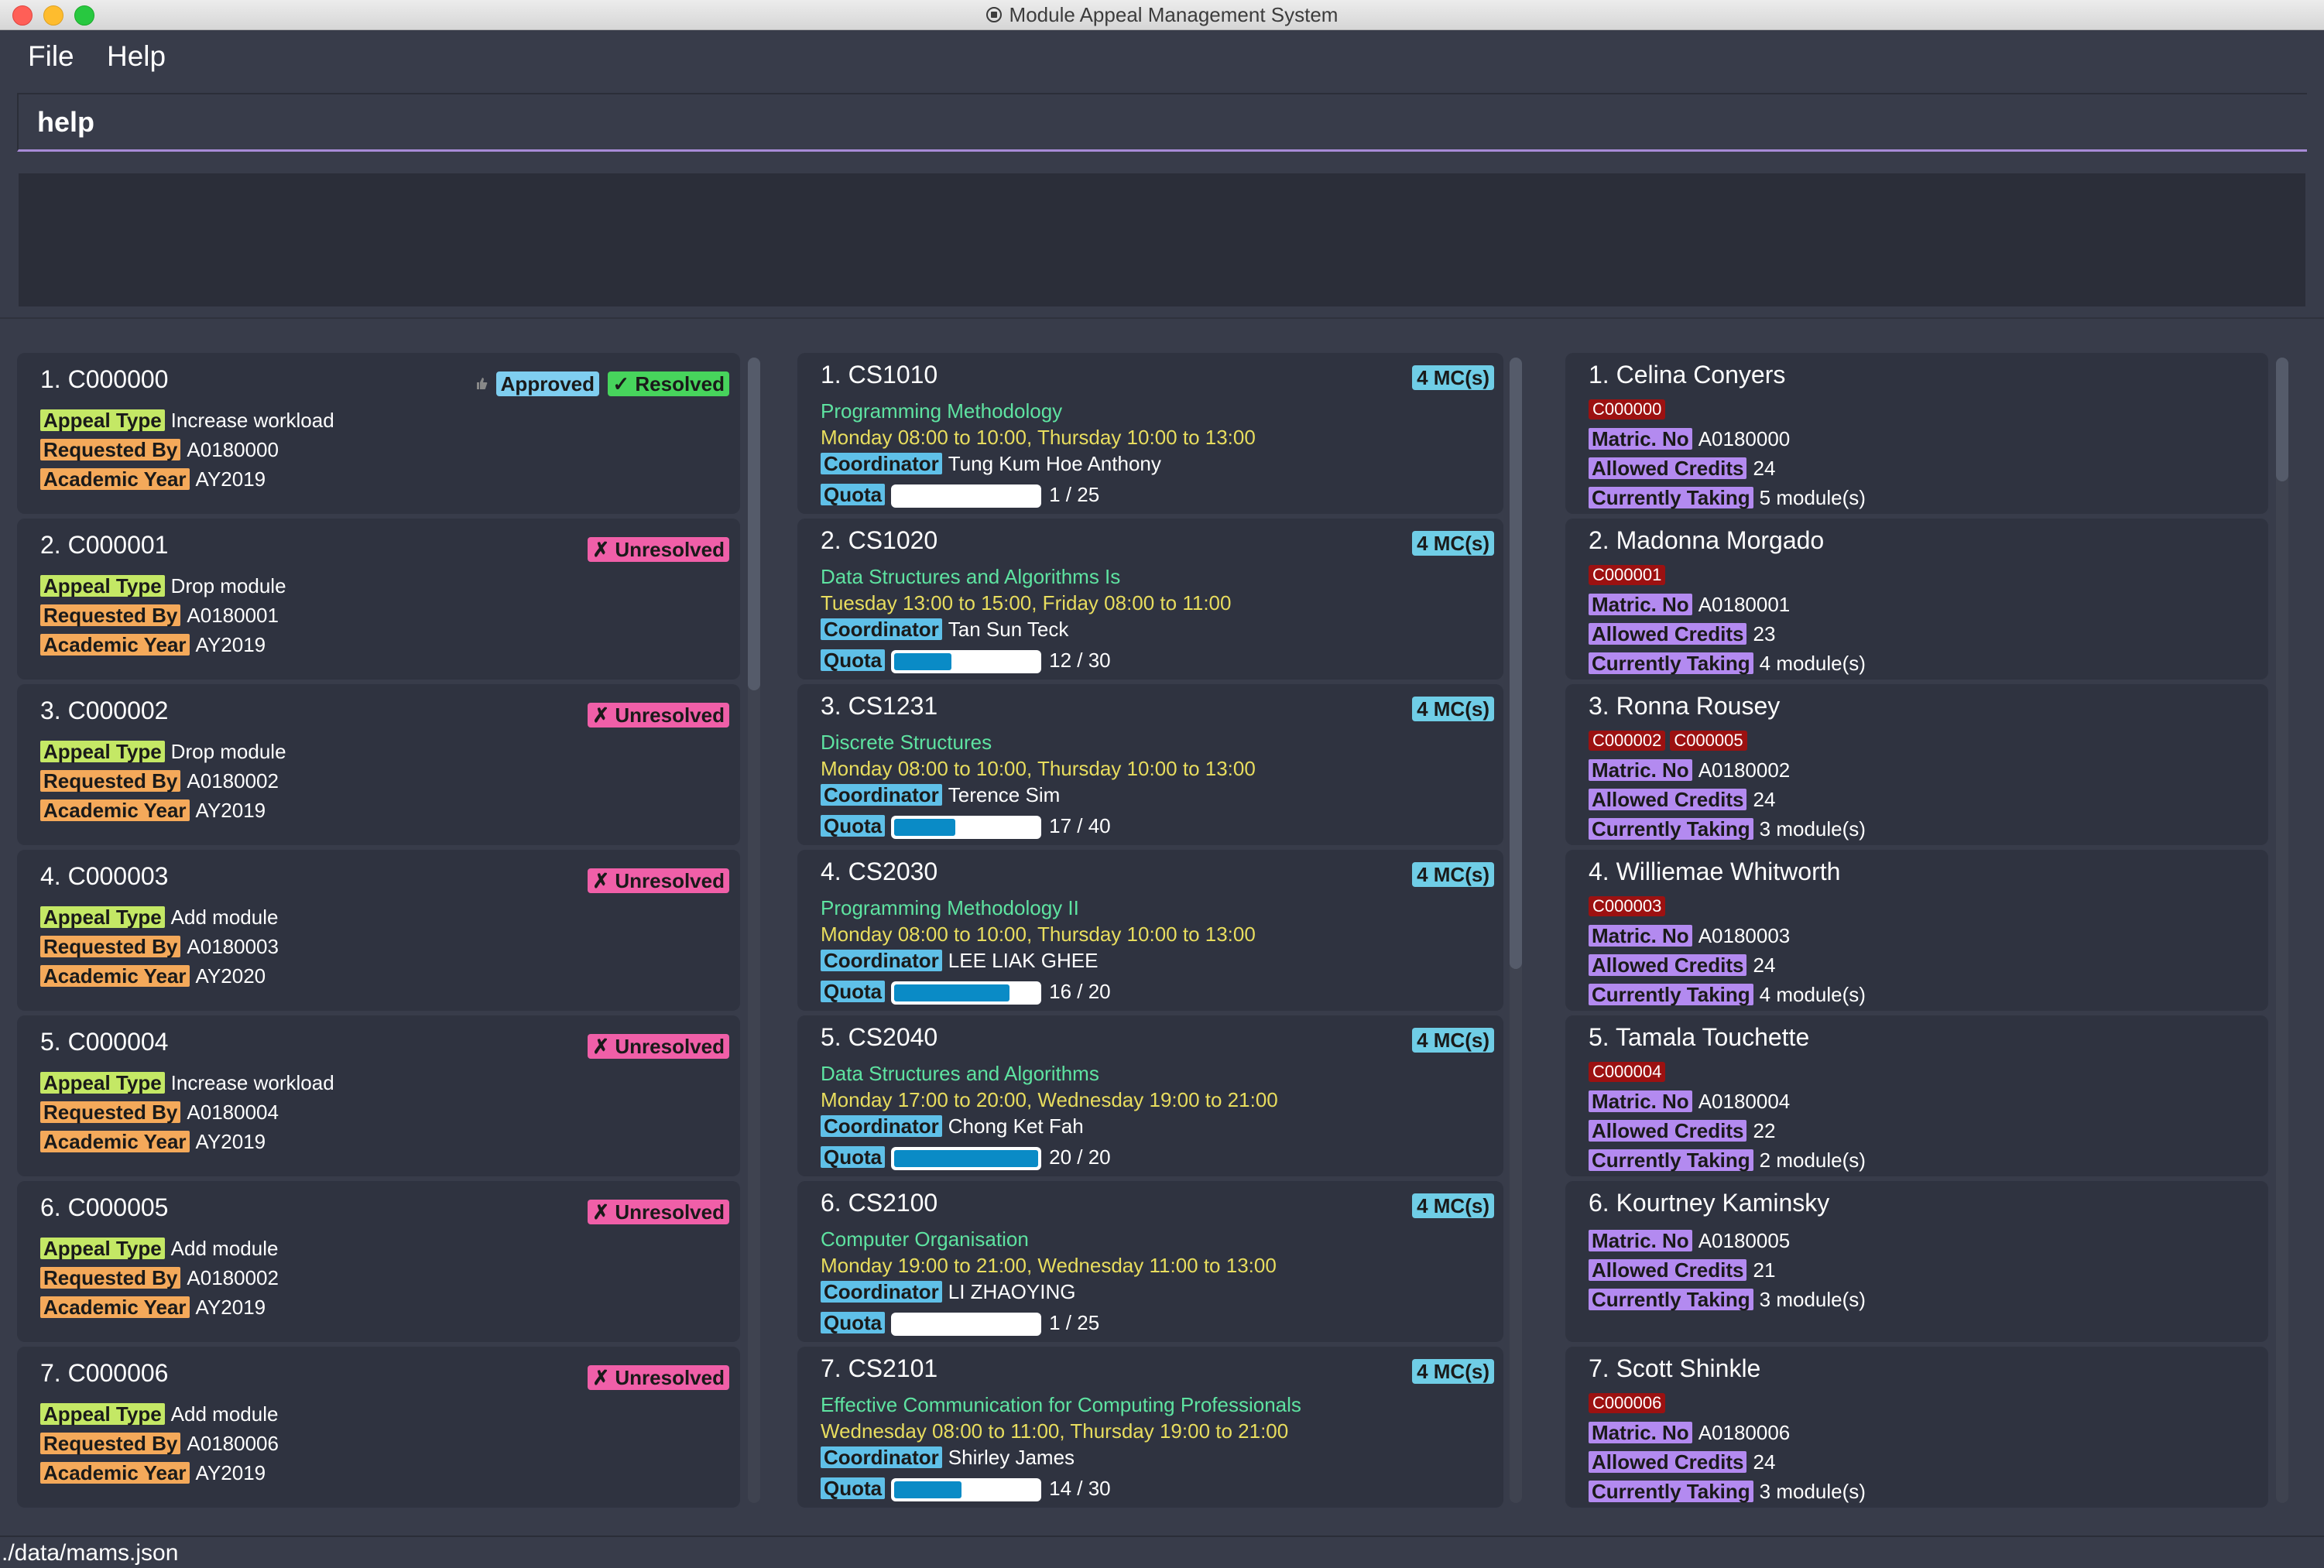  Describe the element at coordinates (1630, 409) in the screenshot. I see `appeal-tags: C000000` at that location.